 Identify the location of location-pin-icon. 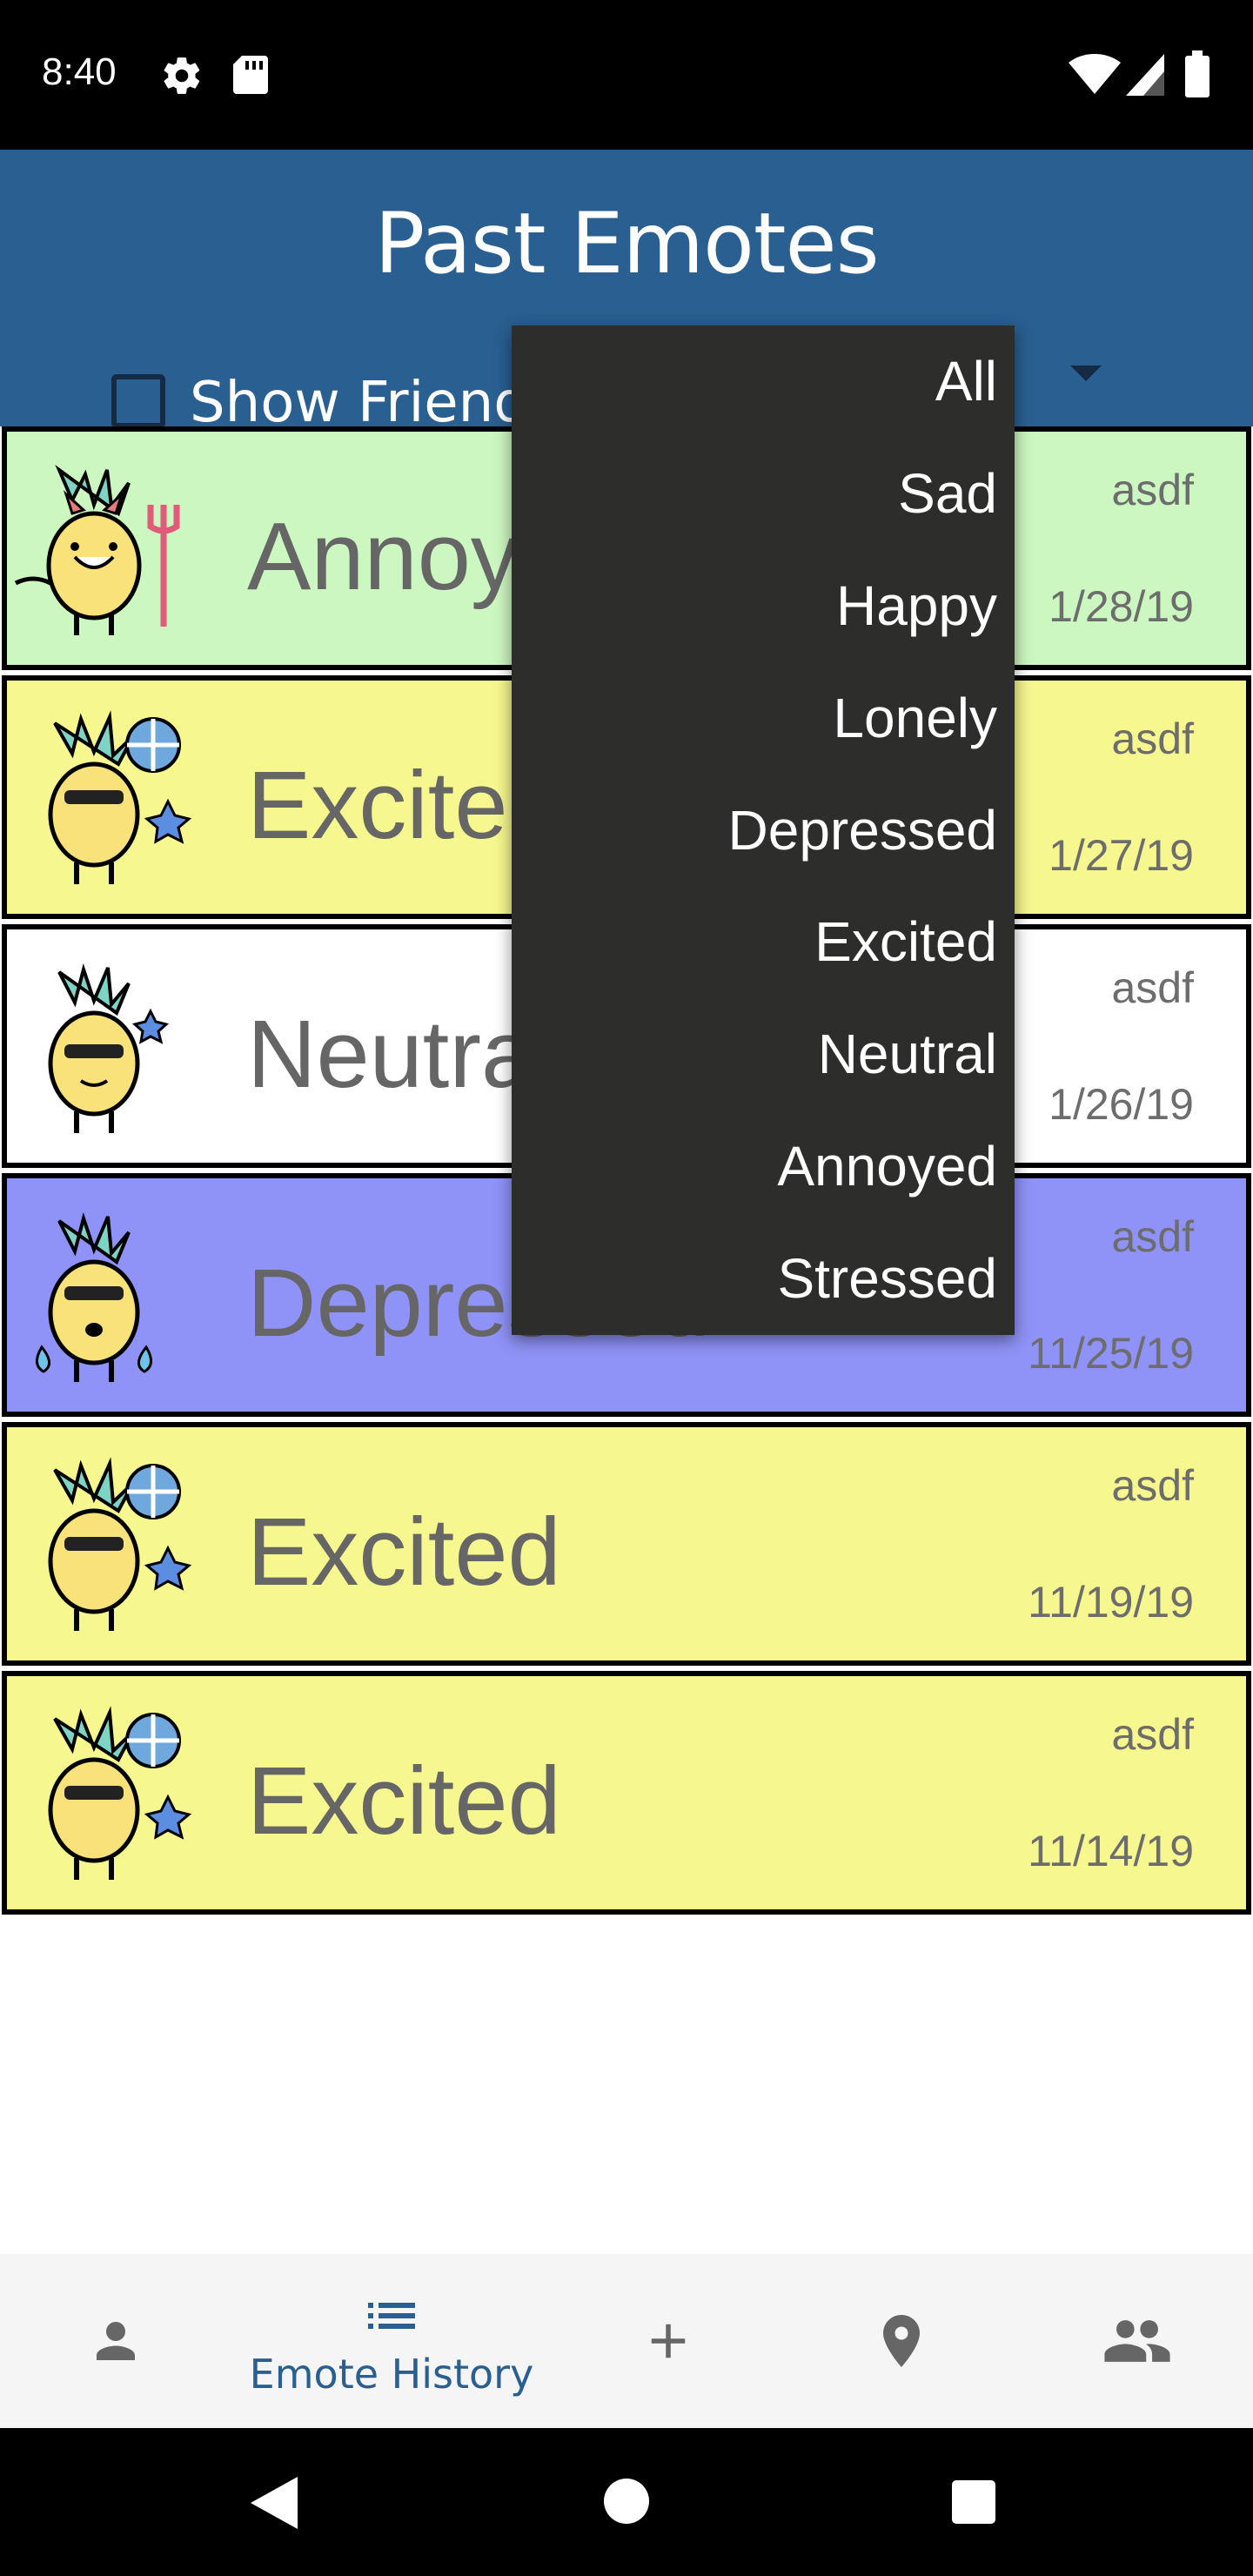
(901, 2341).